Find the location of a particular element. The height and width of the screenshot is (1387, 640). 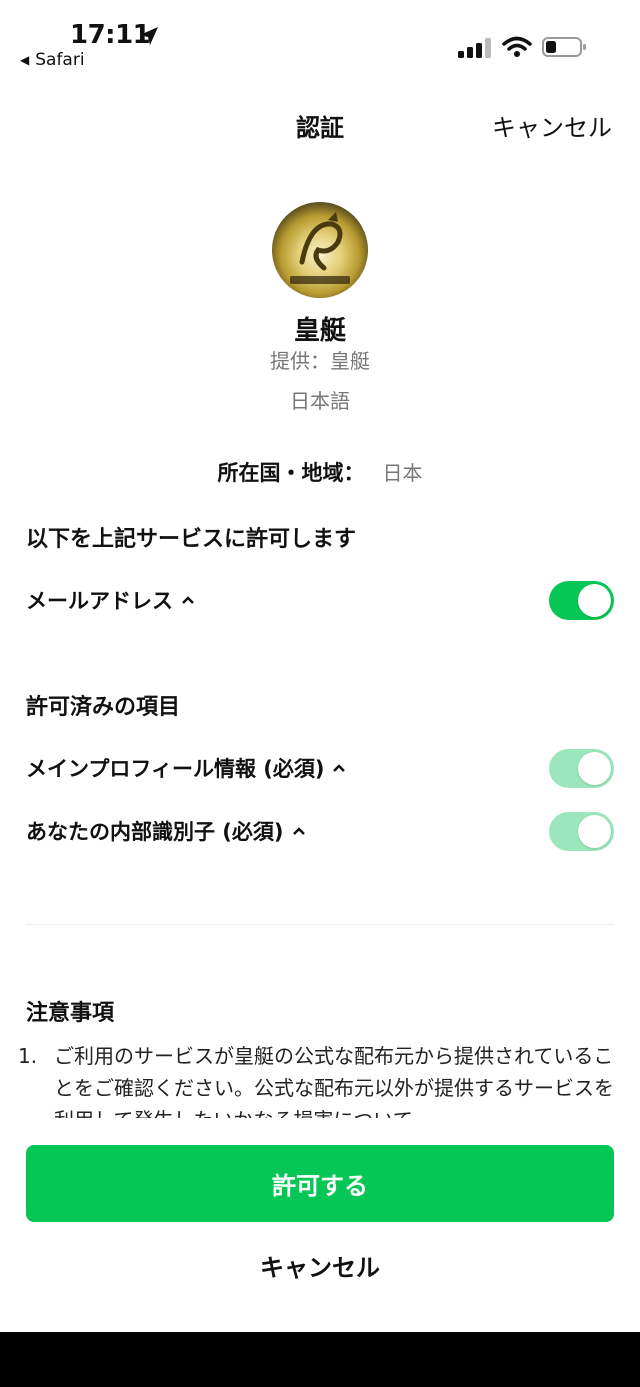

permission-row-identifier: あなたの内部識別子 (必須) is located at coordinates (320, 831).